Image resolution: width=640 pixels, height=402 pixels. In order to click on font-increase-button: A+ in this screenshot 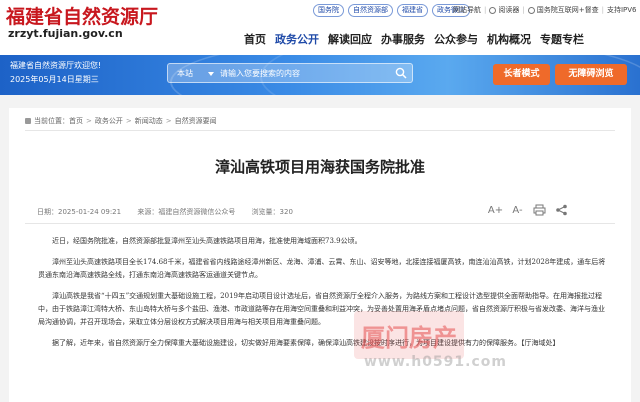, I will do `click(495, 210)`.